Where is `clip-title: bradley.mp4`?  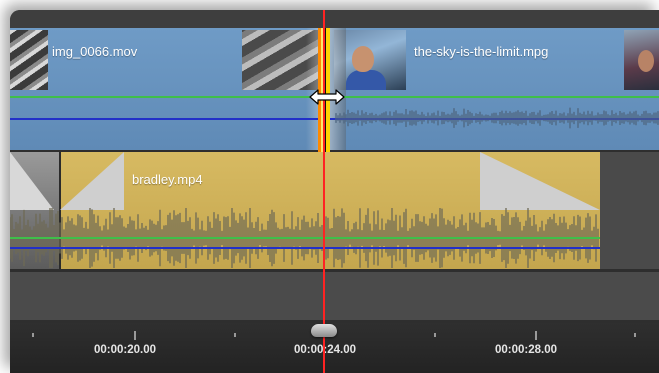
clip-title: bradley.mp4 is located at coordinates (167, 179).